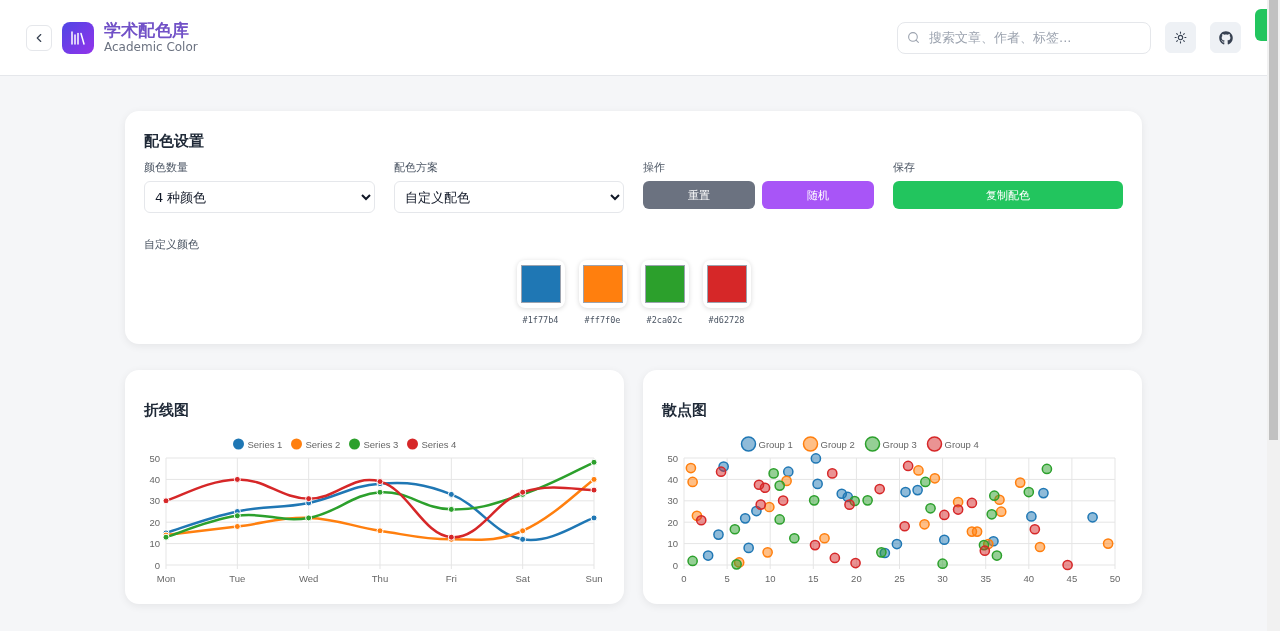 This screenshot has height=631, width=1280. I want to click on hex-code: #ff7f0e, so click(602, 320).